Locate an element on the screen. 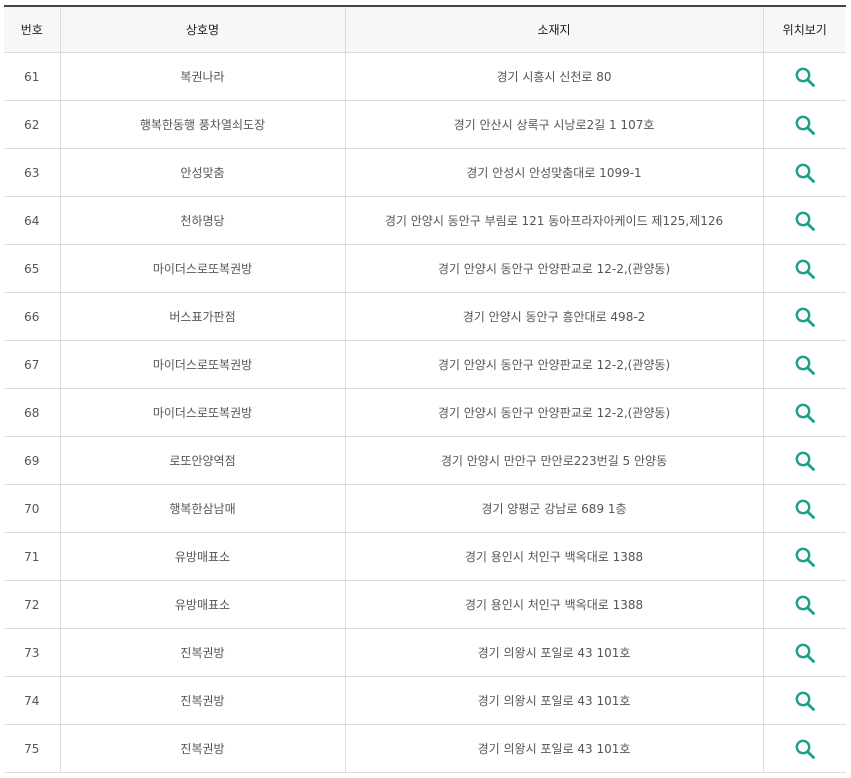  column-header-number: 번호 is located at coordinates (32, 29).